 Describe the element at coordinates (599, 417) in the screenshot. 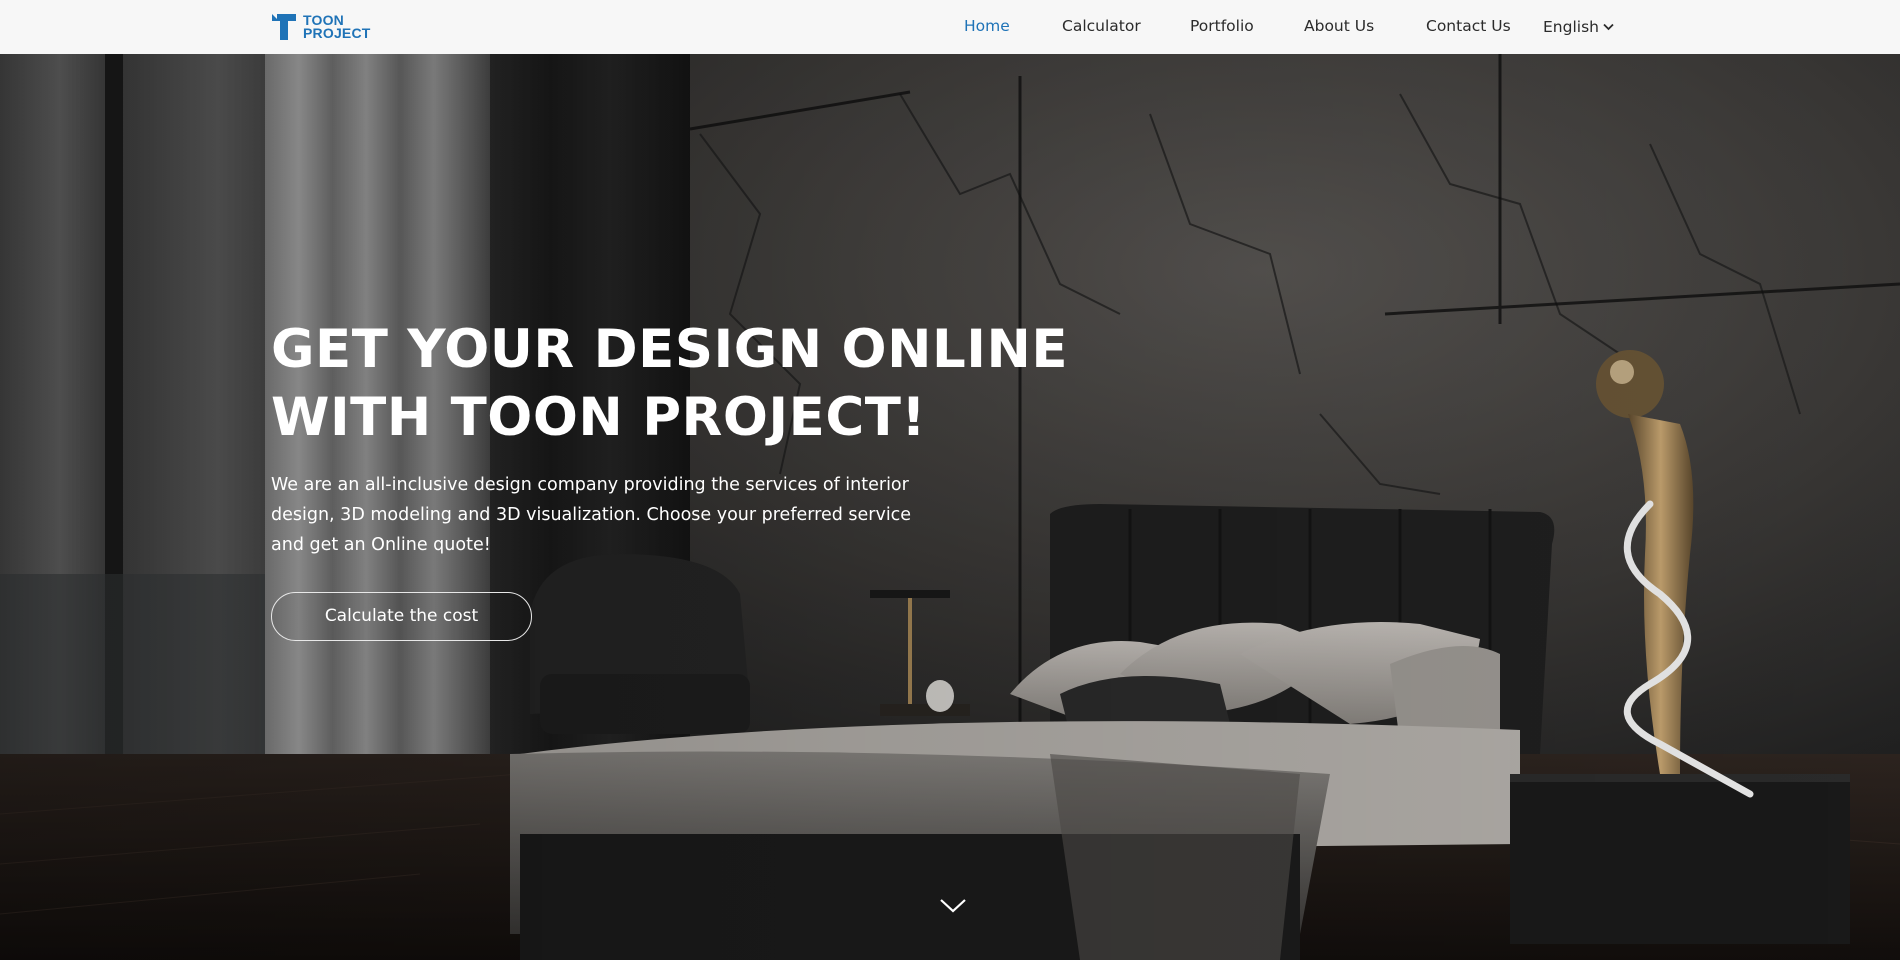

I see `hero-headline-line-2: WITH TOON PROJECT!` at that location.